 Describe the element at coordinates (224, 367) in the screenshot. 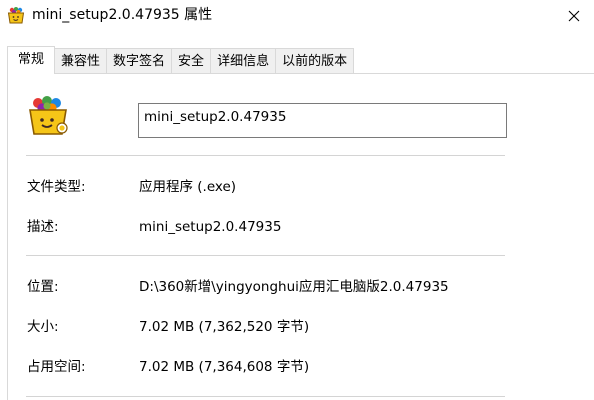

I see `size-on-disk-value: 7.02 MB (7,364,608 字节)` at that location.